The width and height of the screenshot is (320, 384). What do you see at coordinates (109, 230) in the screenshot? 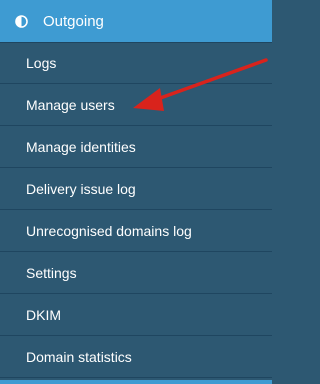
I see `menu-item-label: Unrecognised domains log` at bounding box center [109, 230].